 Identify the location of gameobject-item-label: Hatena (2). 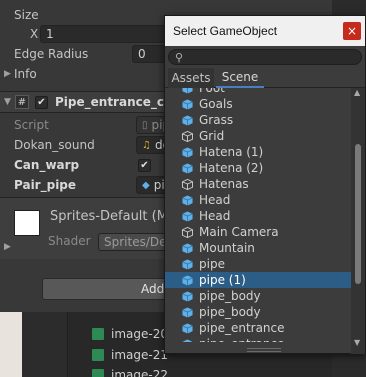
(231, 168).